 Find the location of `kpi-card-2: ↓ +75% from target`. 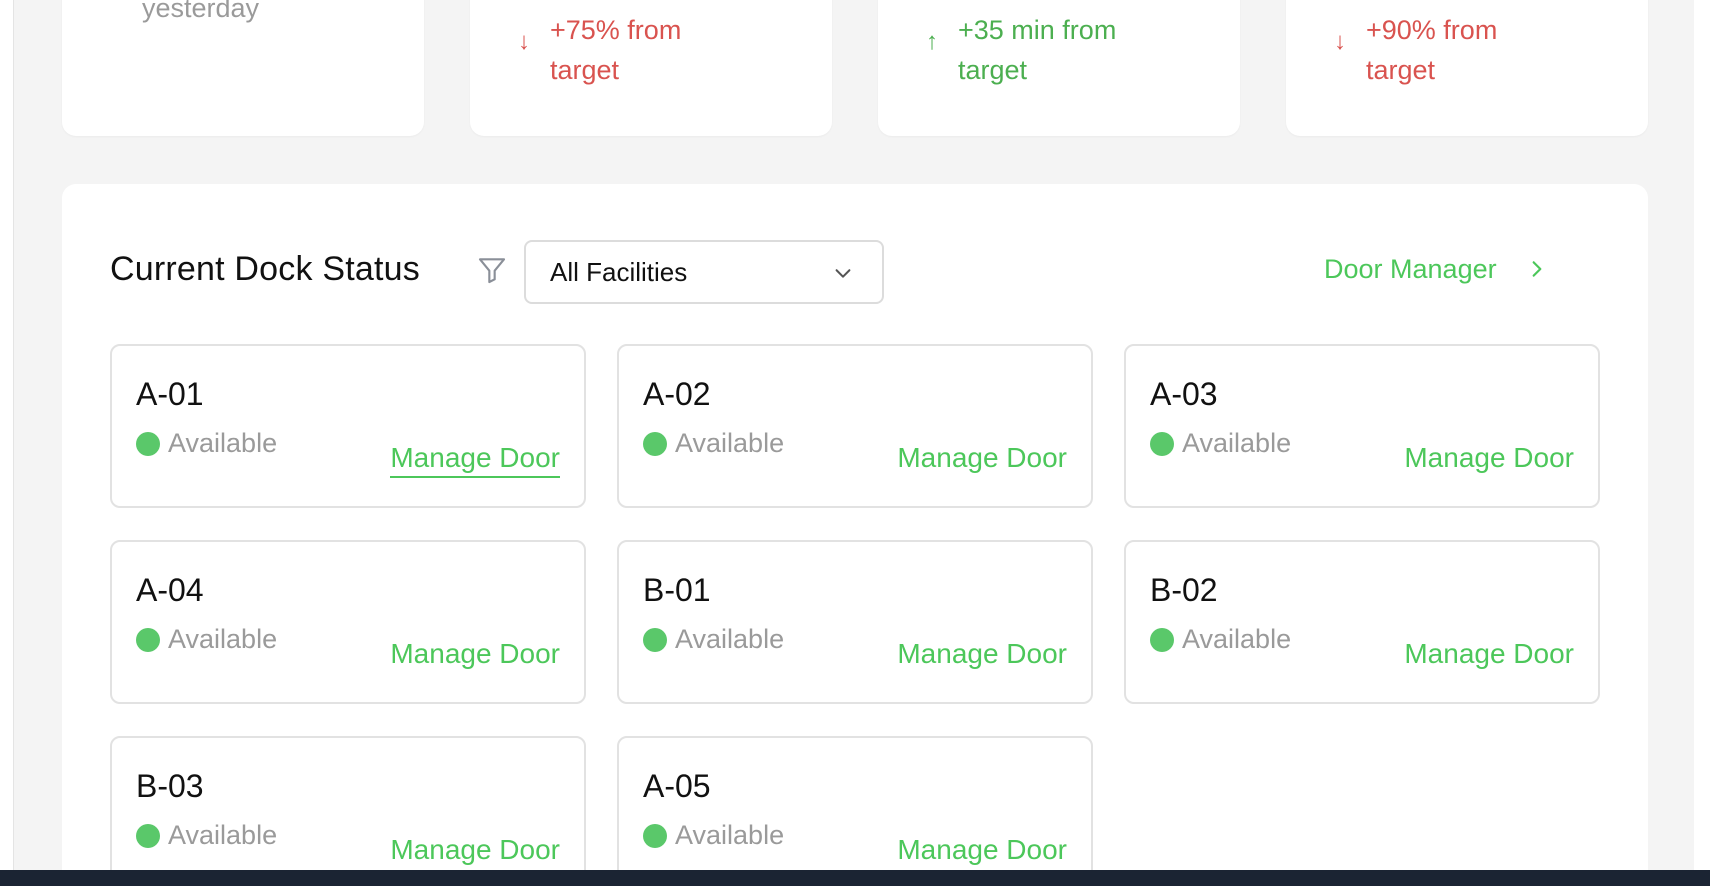

kpi-card-2: ↓ +75% from target is located at coordinates (651, 68).